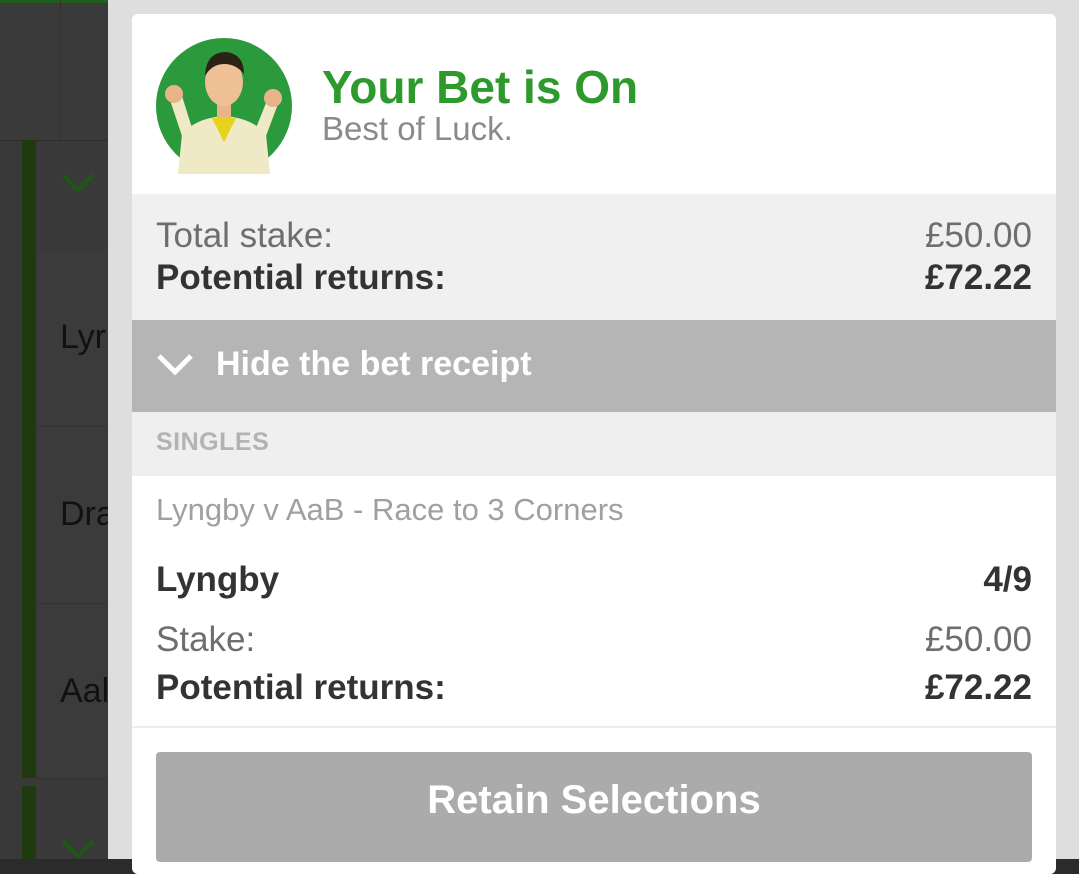 The height and width of the screenshot is (874, 1079). I want to click on hide-receipt-label: Hide the bet receipt, so click(374, 364).